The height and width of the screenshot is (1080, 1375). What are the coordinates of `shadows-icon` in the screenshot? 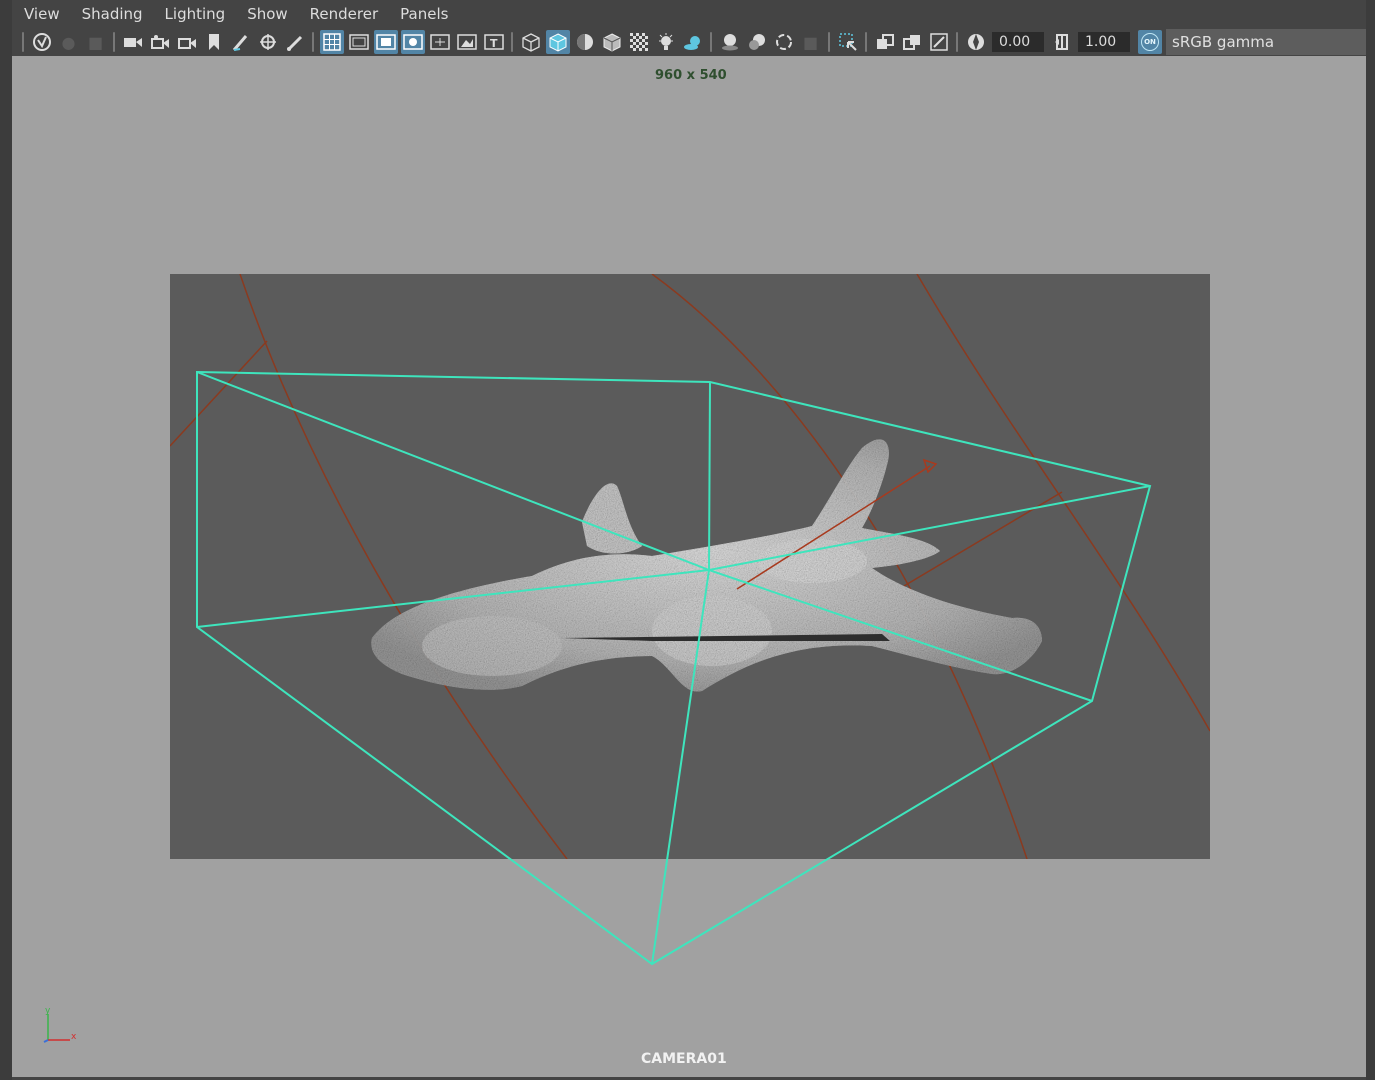 It's located at (693, 42).